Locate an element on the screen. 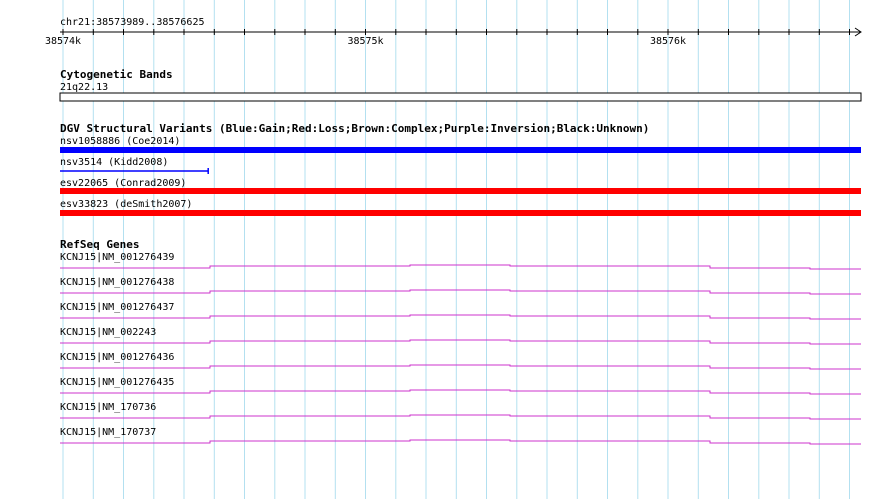 Image resolution: width=890 pixels, height=499 pixels. ruler-label: 38574k is located at coordinates (63, 41).